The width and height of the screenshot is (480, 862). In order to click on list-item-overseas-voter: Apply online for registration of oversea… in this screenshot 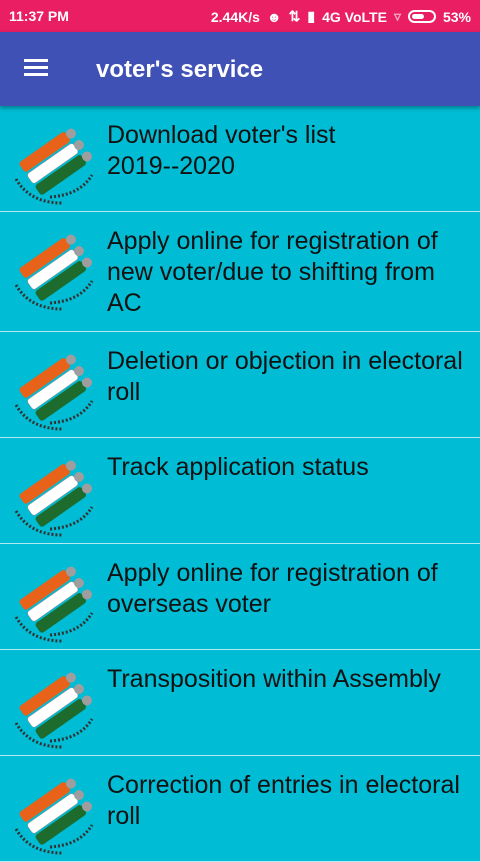, I will do `click(240, 597)`.